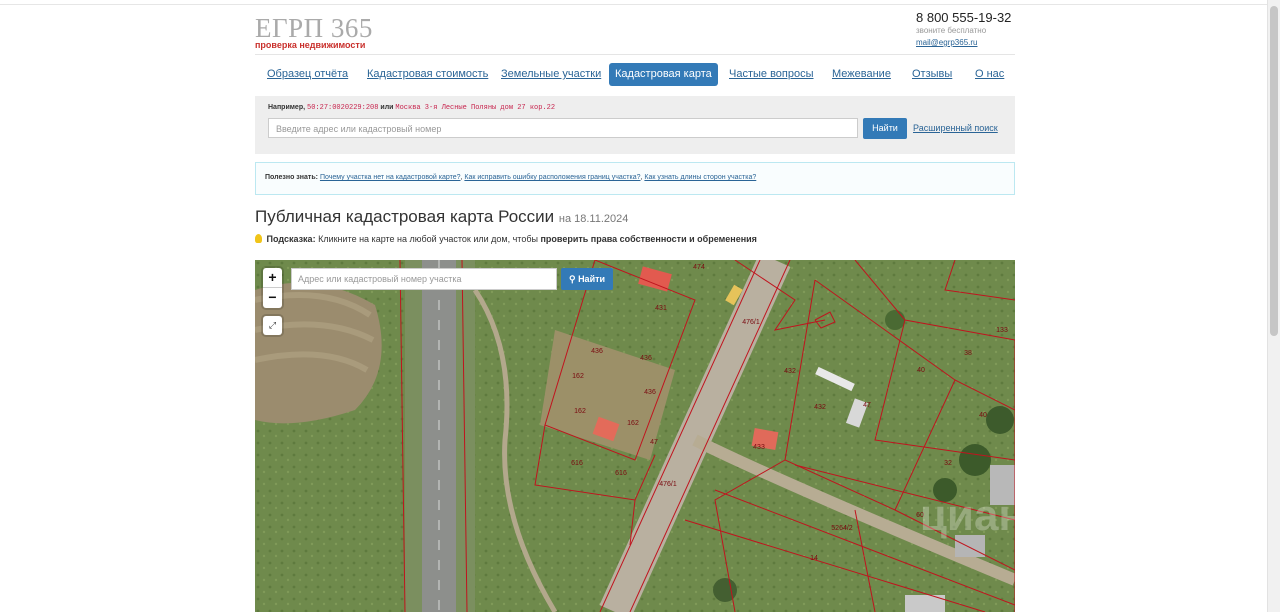  I want to click on logo: ЕГРП 365 проверка недвижимости, so click(314, 32).